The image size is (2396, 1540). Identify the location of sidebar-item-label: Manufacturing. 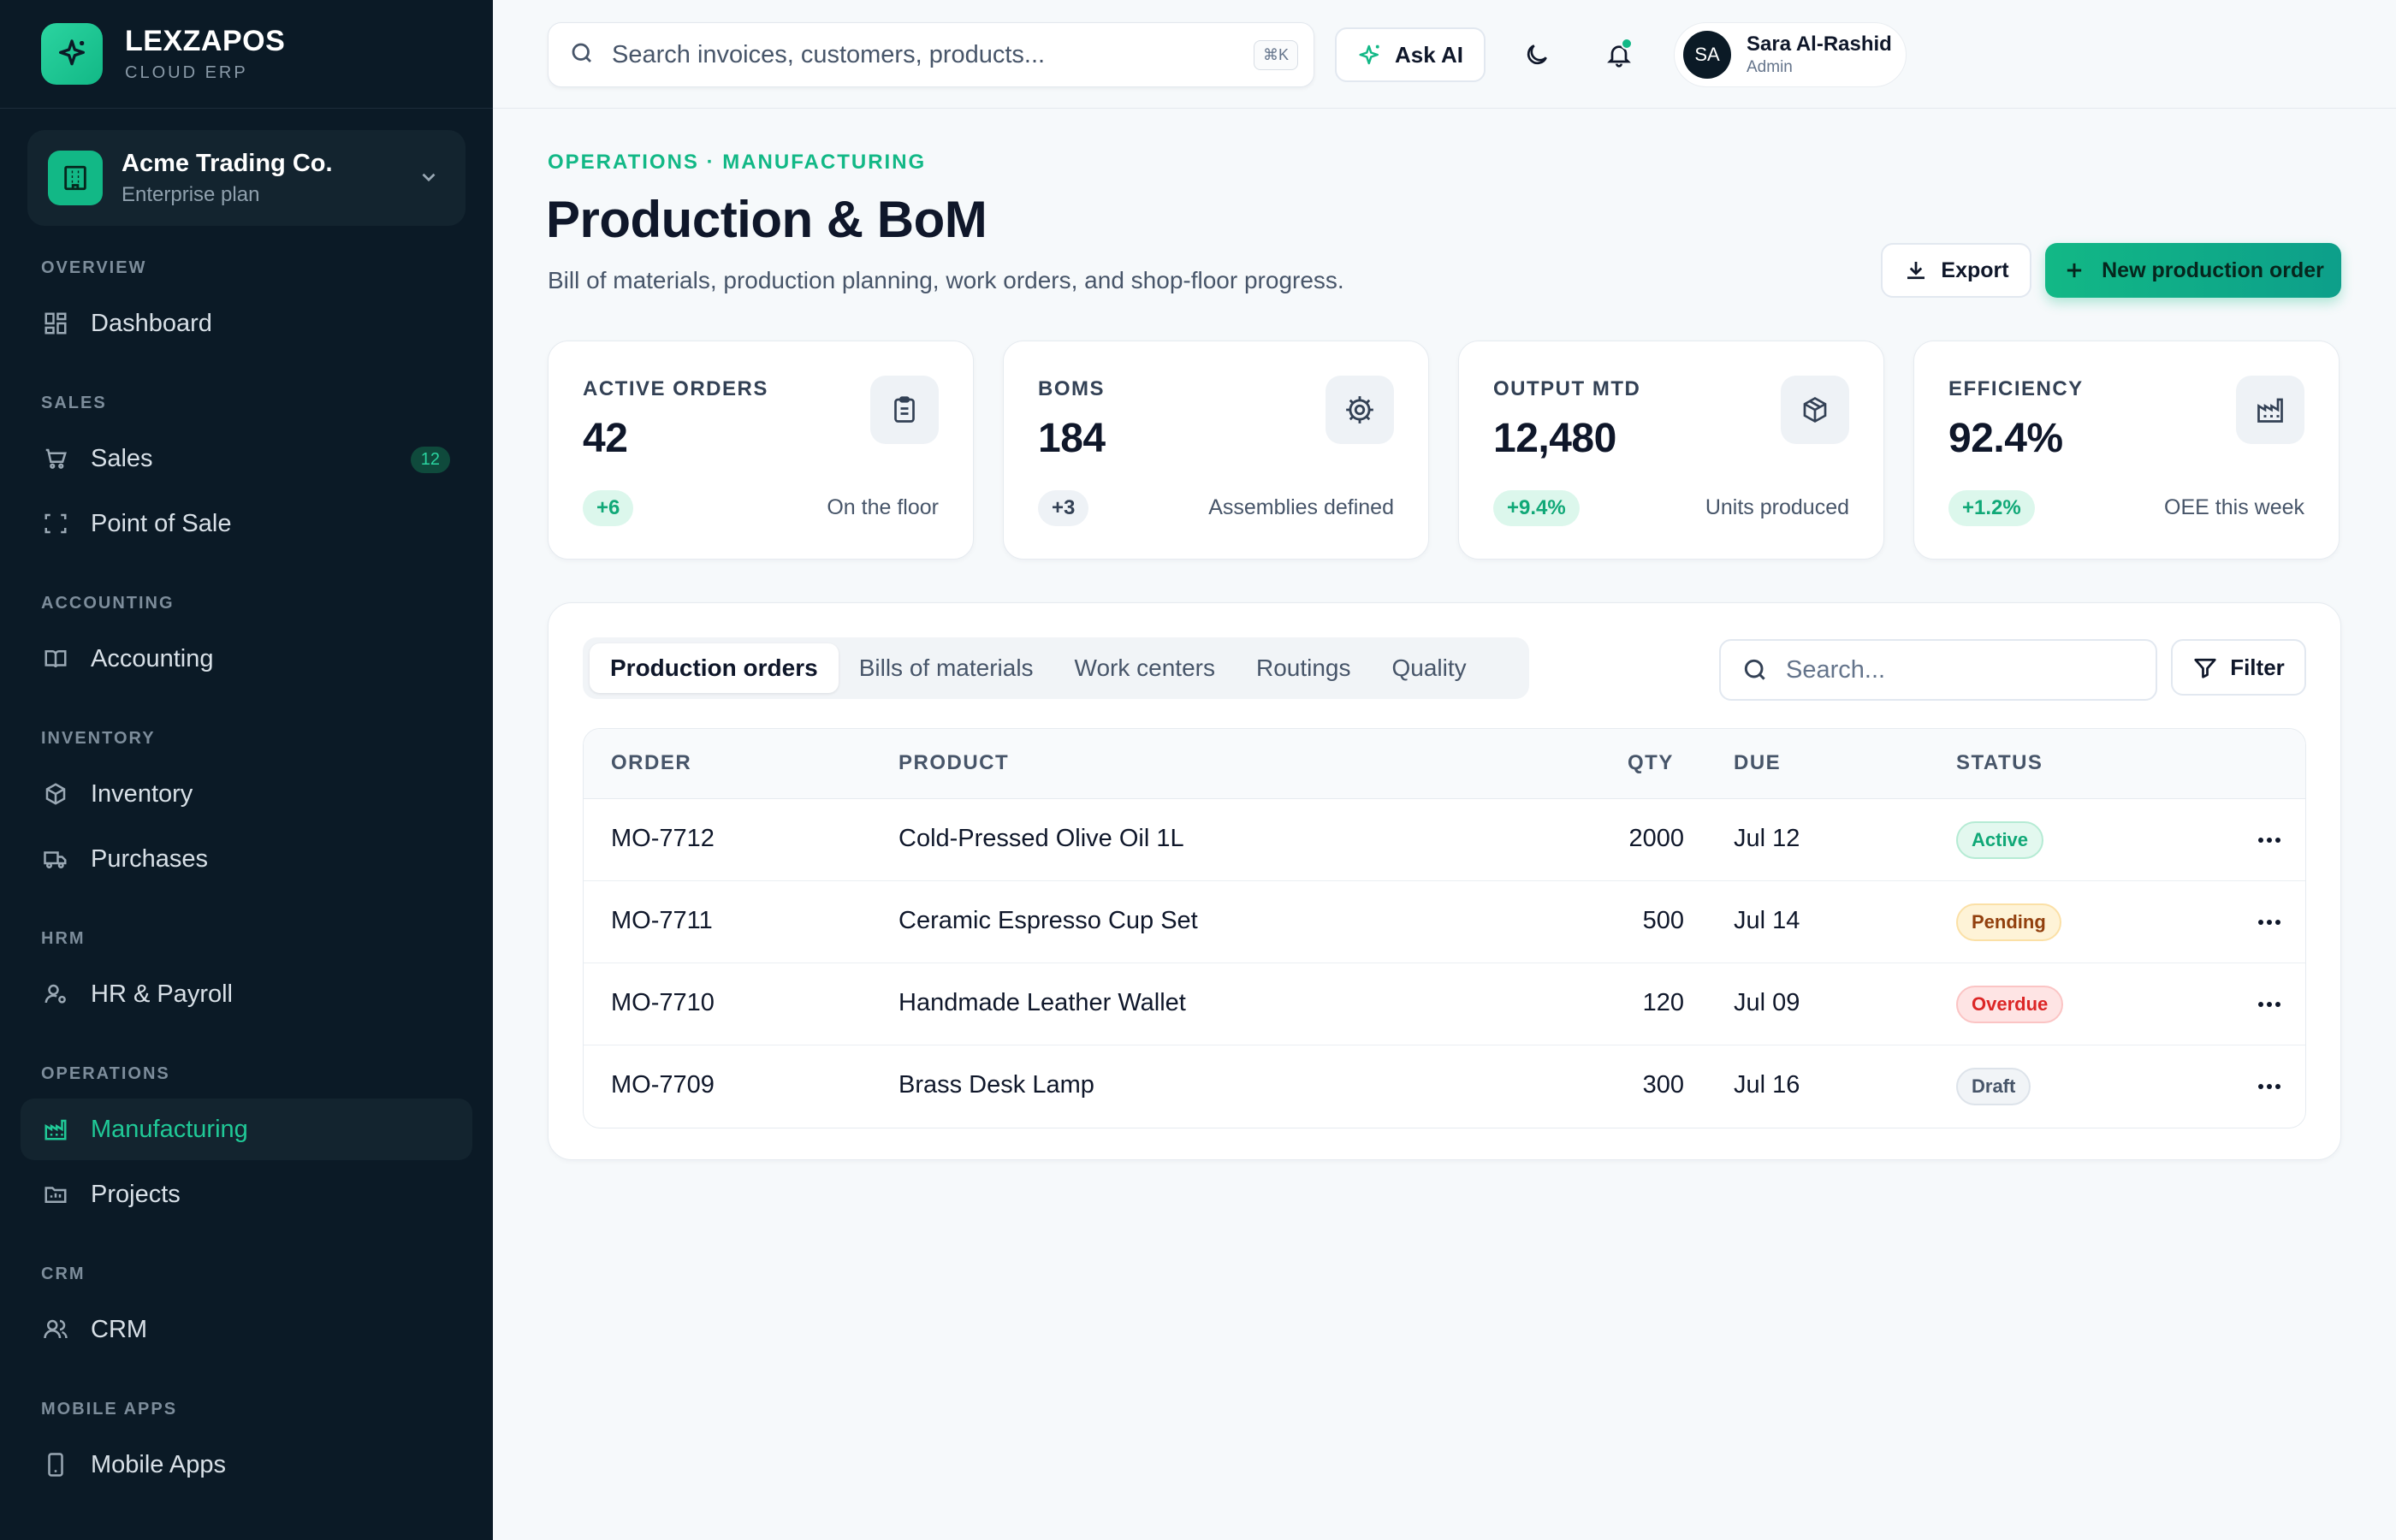
(170, 1129).